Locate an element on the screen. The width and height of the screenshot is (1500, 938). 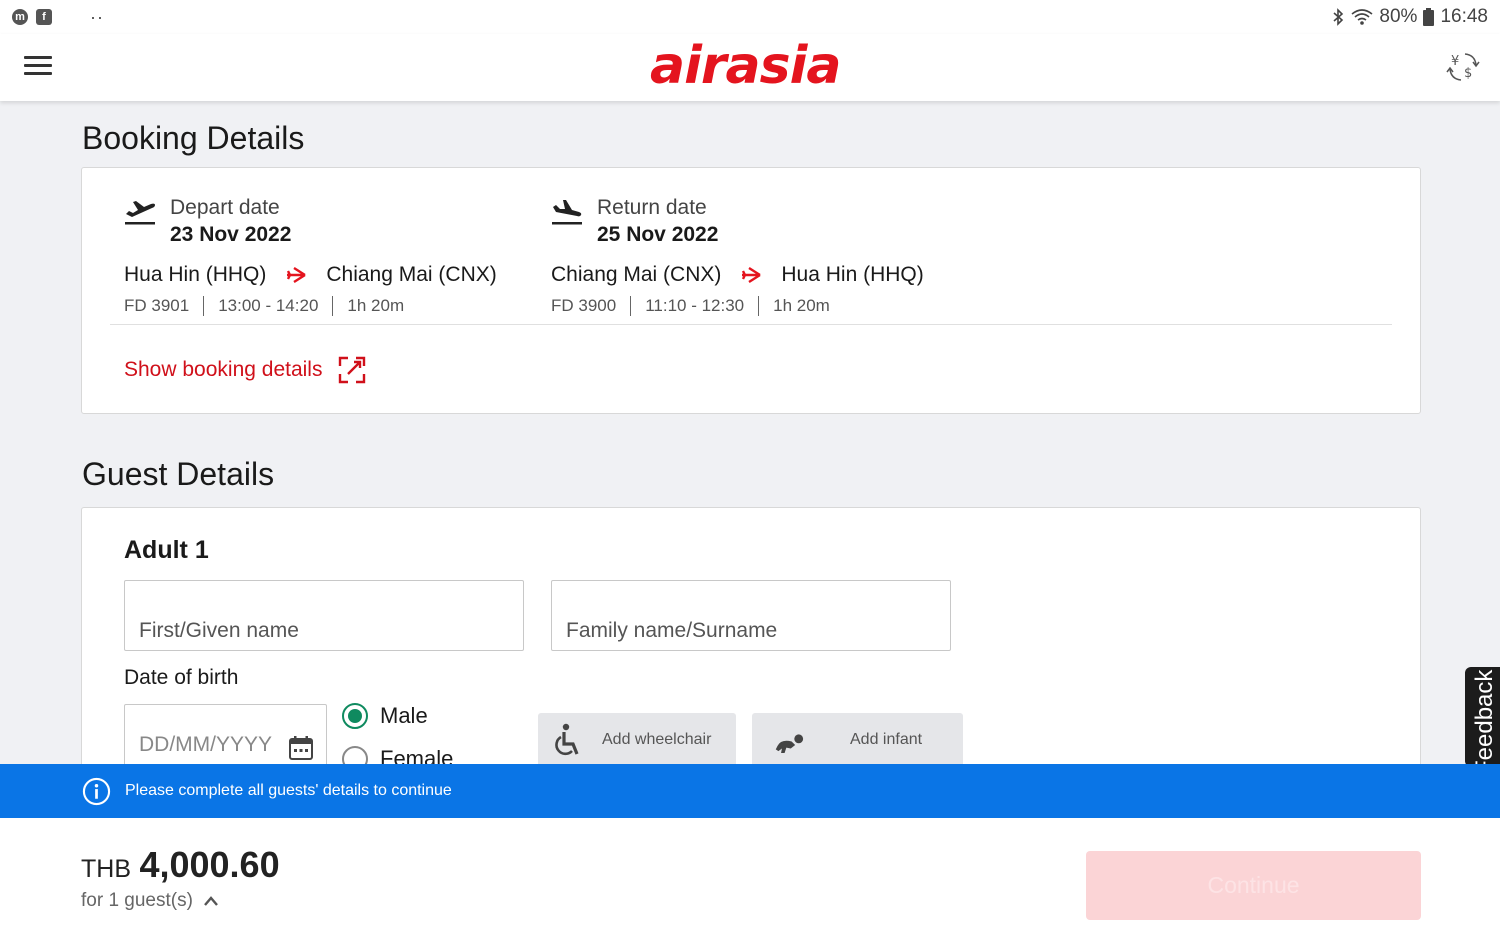
wheelchair-icon is located at coordinates (567, 739).